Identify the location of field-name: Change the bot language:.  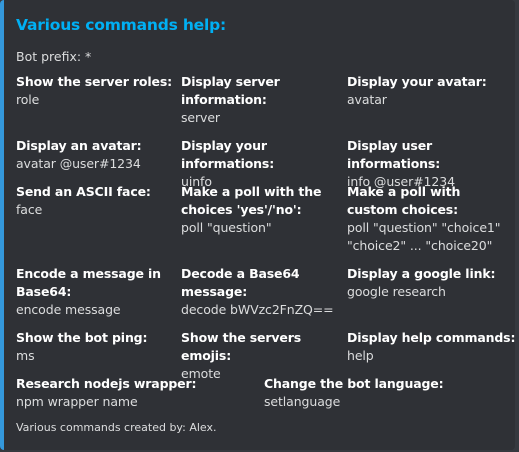
(354, 383).